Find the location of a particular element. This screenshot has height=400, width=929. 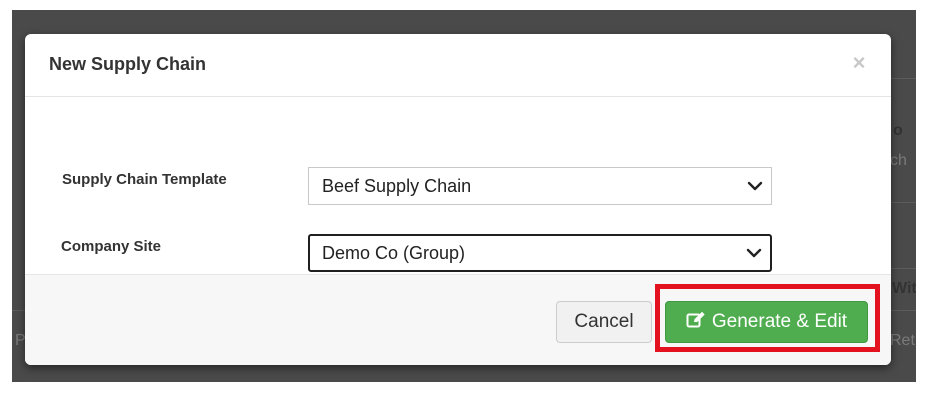

modal-header: New Supply Chain × is located at coordinates (458, 65).